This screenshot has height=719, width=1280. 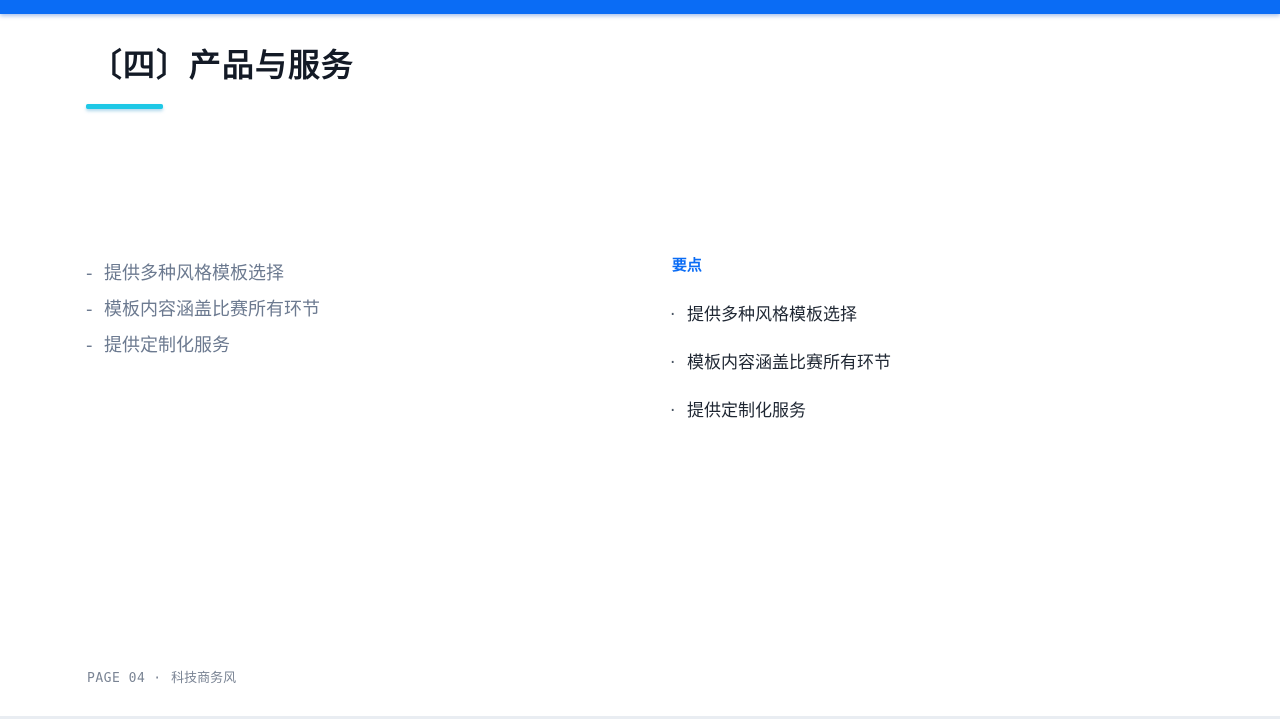 What do you see at coordinates (687, 265) in the screenshot?
I see `key-points-heading: 要点` at bounding box center [687, 265].